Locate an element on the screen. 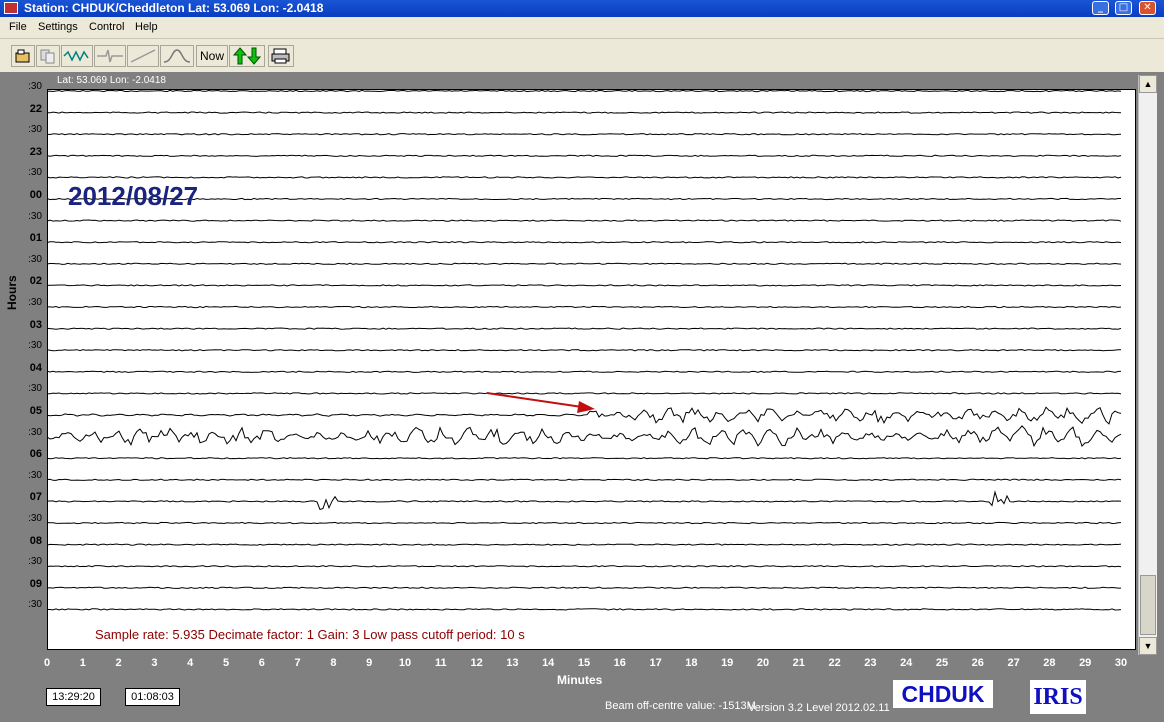 This screenshot has width=1164, height=722. hour-label: 01 is located at coordinates (35, 238).